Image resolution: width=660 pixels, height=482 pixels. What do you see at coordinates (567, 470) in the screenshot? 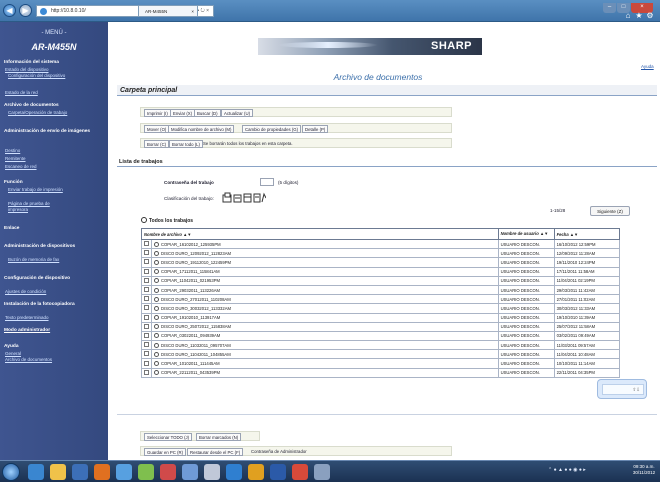
I see `system-tray: ⌃ ● ▲ ● ● ◉ ● ▸` at bounding box center [567, 470].